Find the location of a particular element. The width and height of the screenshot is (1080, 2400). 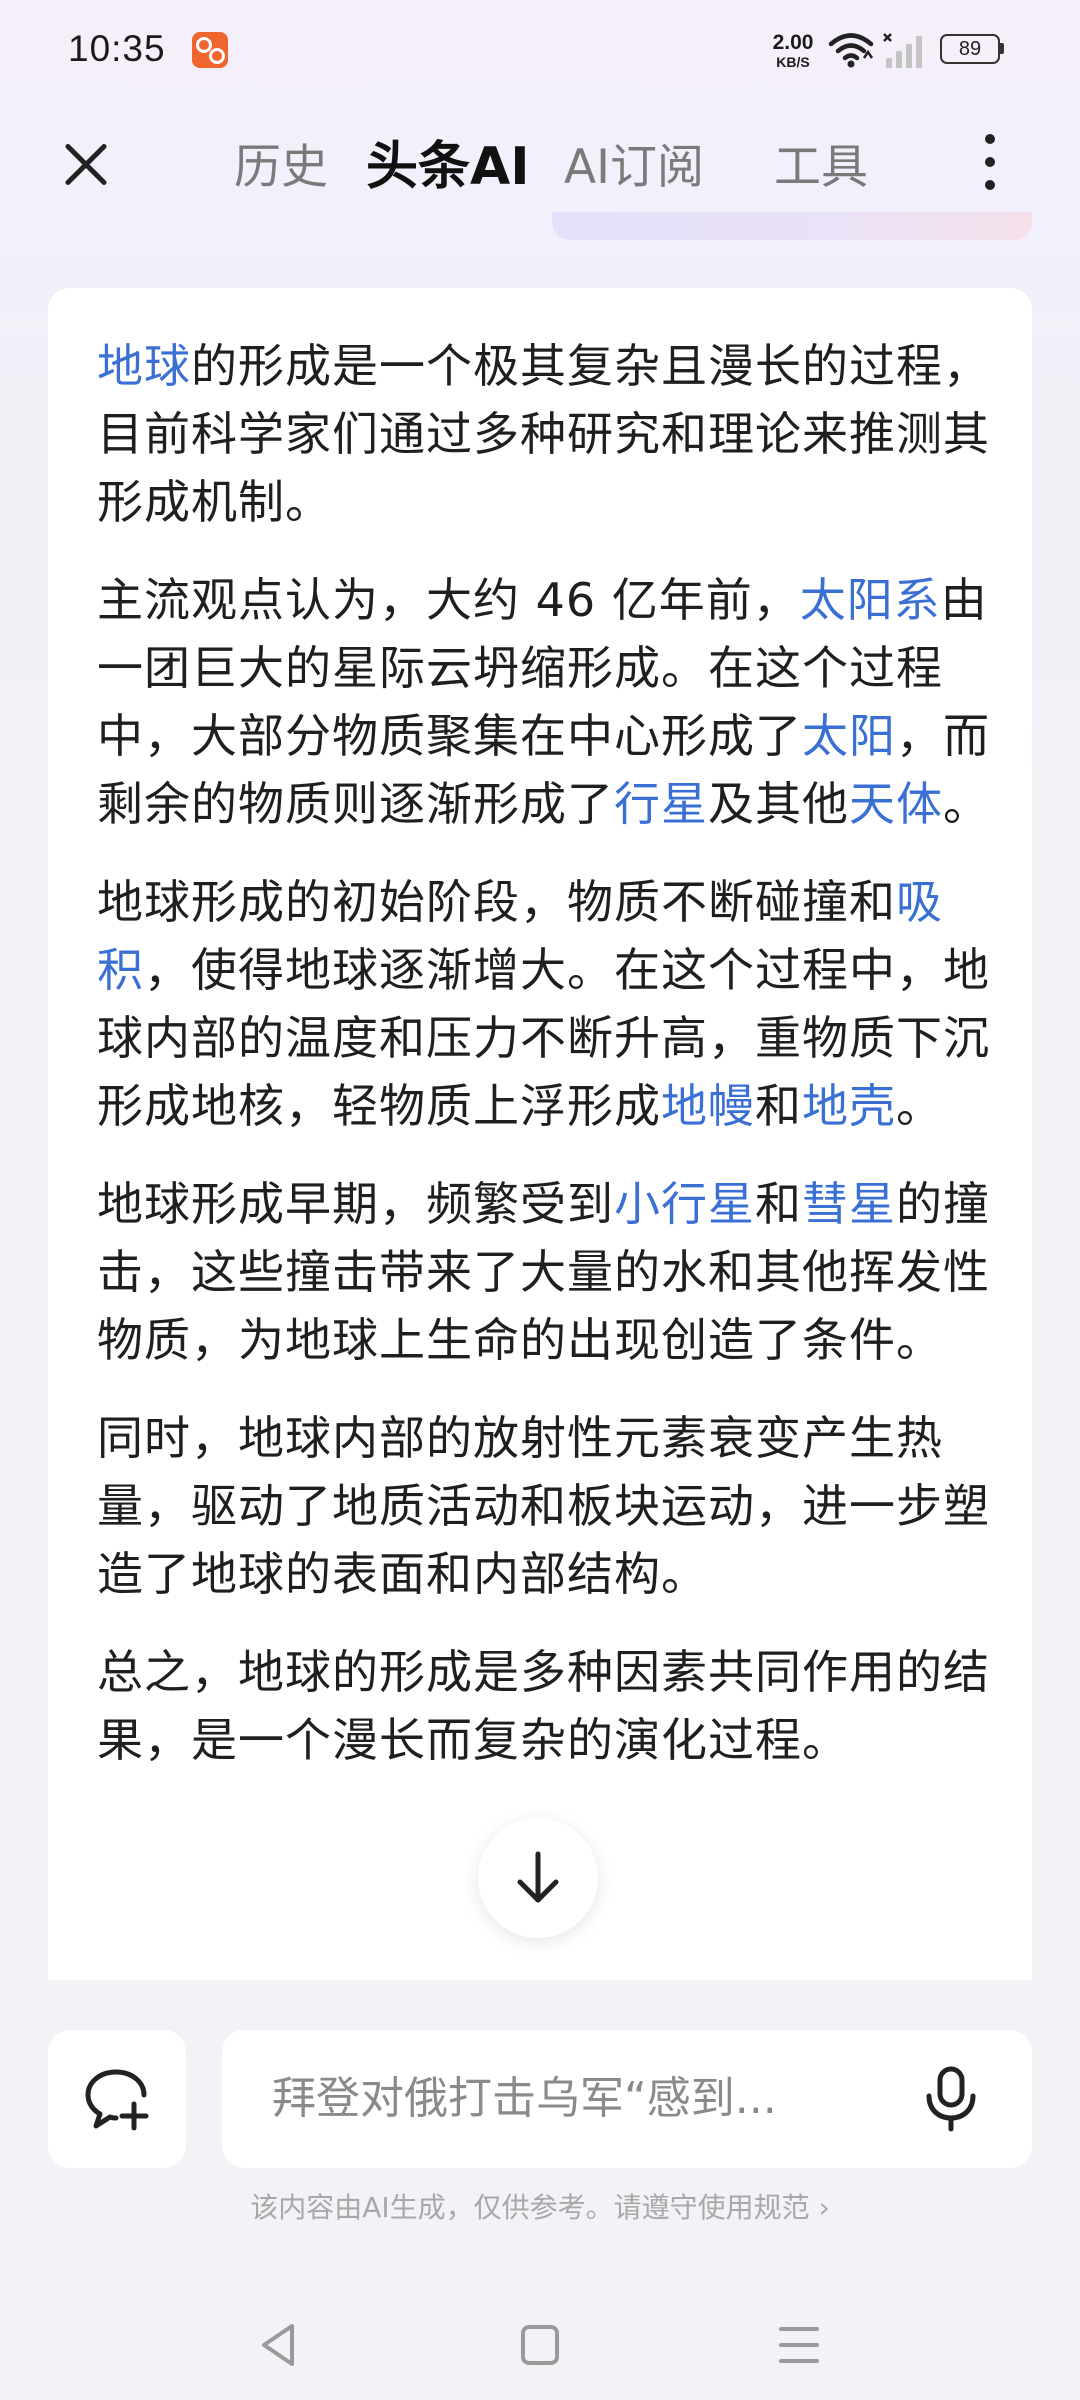

answer-text: 地球形成早期，频繁受到 is located at coordinates (355, 1204).